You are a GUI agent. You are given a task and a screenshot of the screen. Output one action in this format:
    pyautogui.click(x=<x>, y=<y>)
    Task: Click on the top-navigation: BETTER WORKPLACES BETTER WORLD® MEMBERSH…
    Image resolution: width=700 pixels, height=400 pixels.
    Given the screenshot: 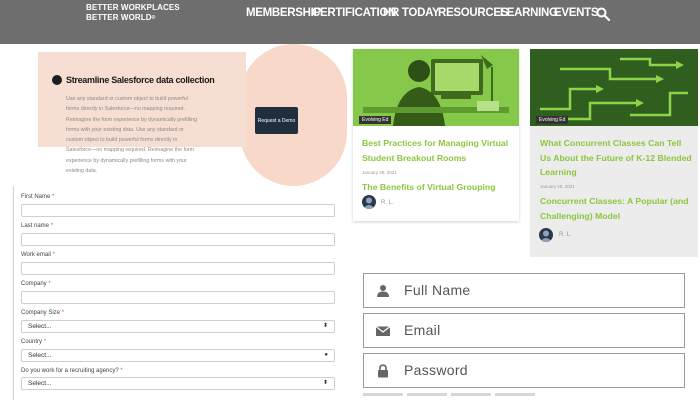 What is the action you would take?
    pyautogui.click(x=350, y=22)
    